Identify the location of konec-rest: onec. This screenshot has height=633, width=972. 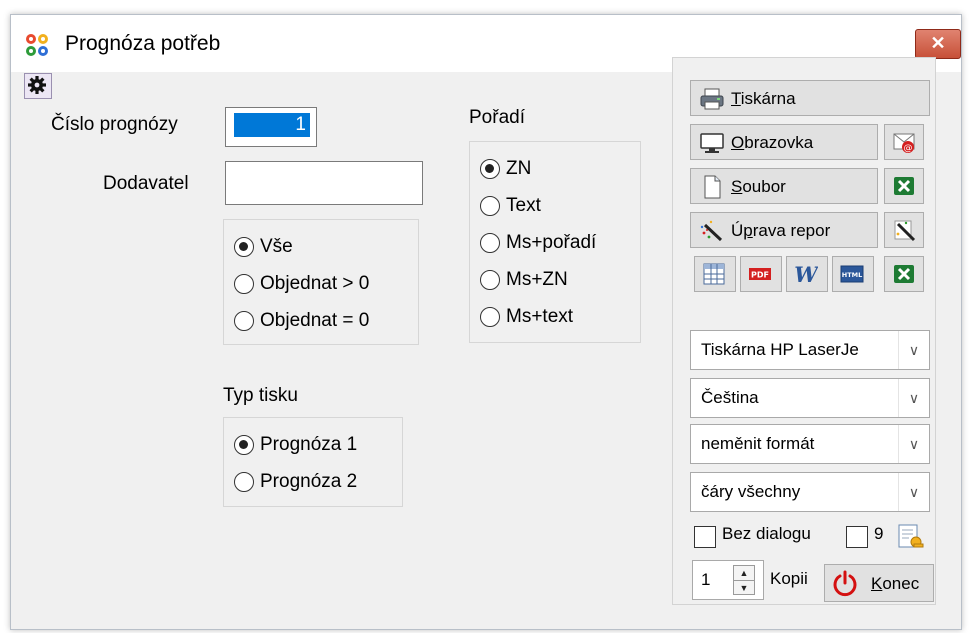
(901, 583).